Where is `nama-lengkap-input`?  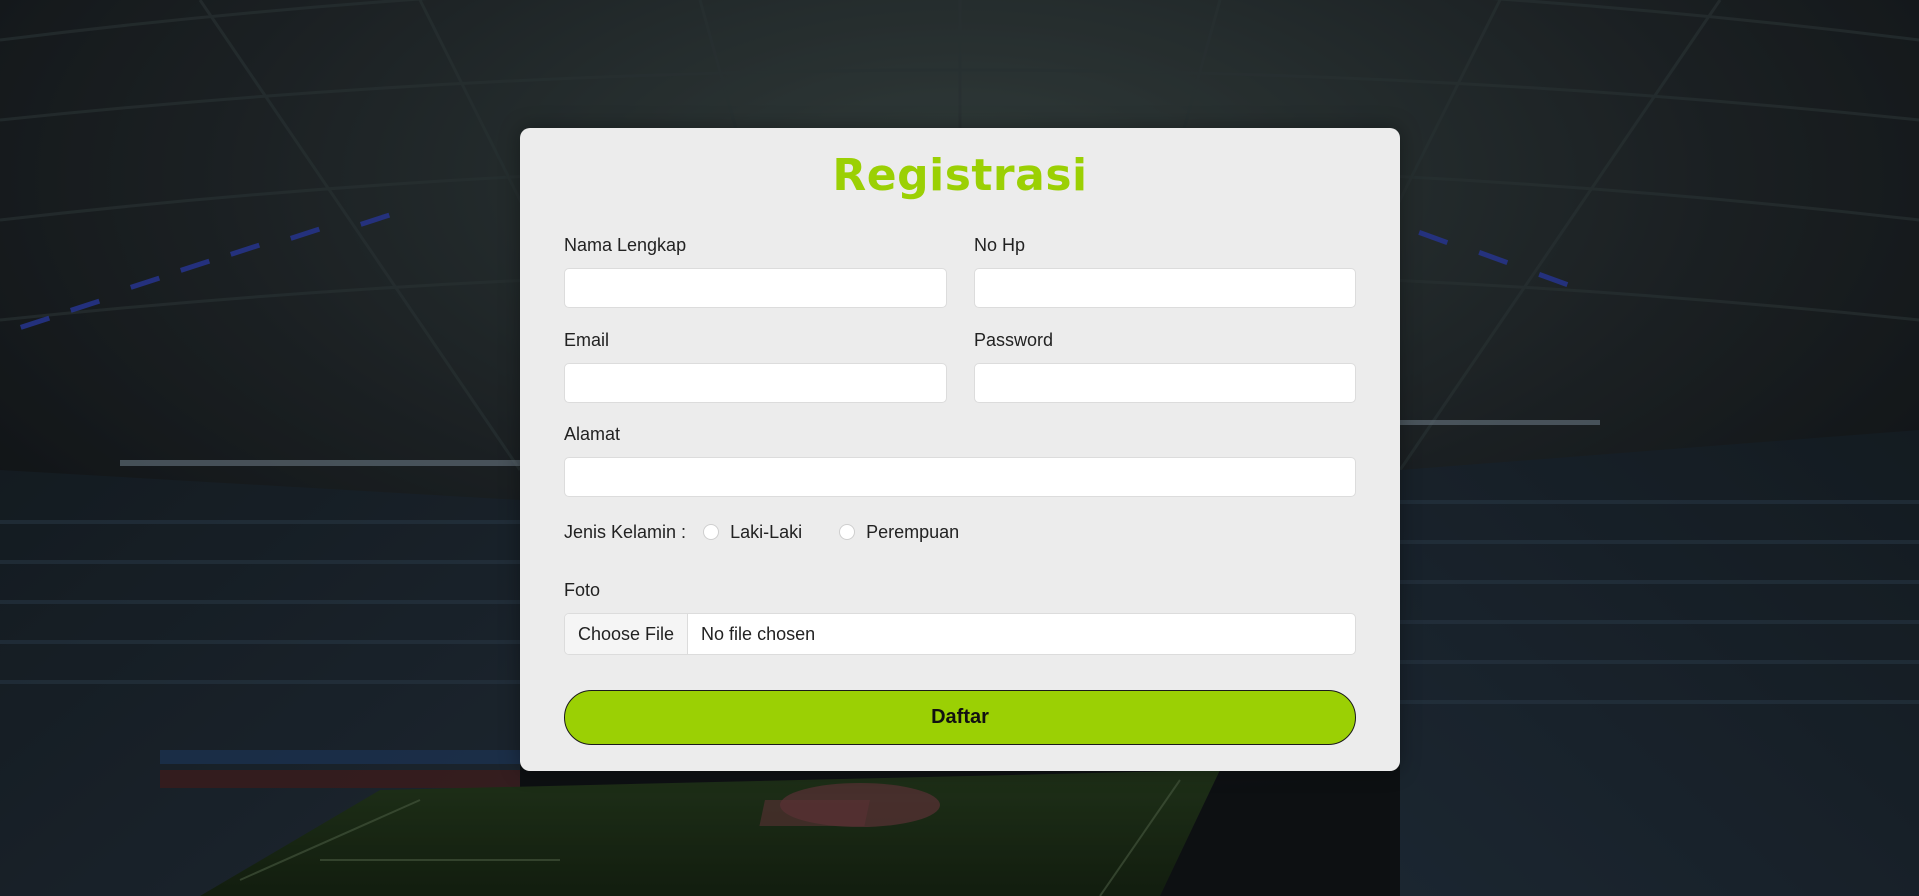
nama-lengkap-input is located at coordinates (755, 288).